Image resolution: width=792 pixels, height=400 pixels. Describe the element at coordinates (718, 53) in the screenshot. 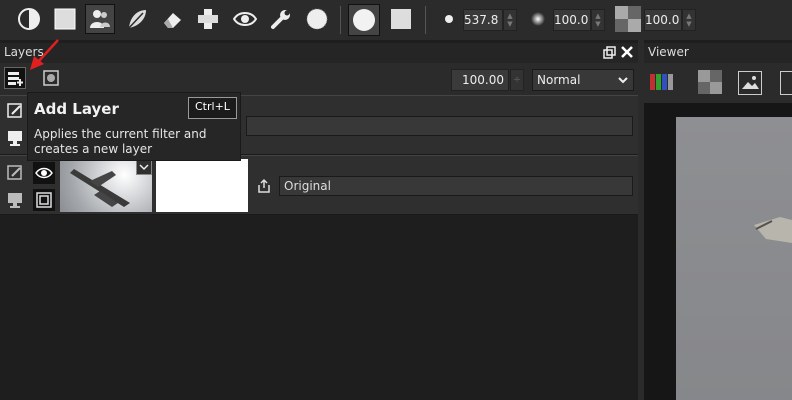

I see `viewer-panel-header: Viewer` at that location.